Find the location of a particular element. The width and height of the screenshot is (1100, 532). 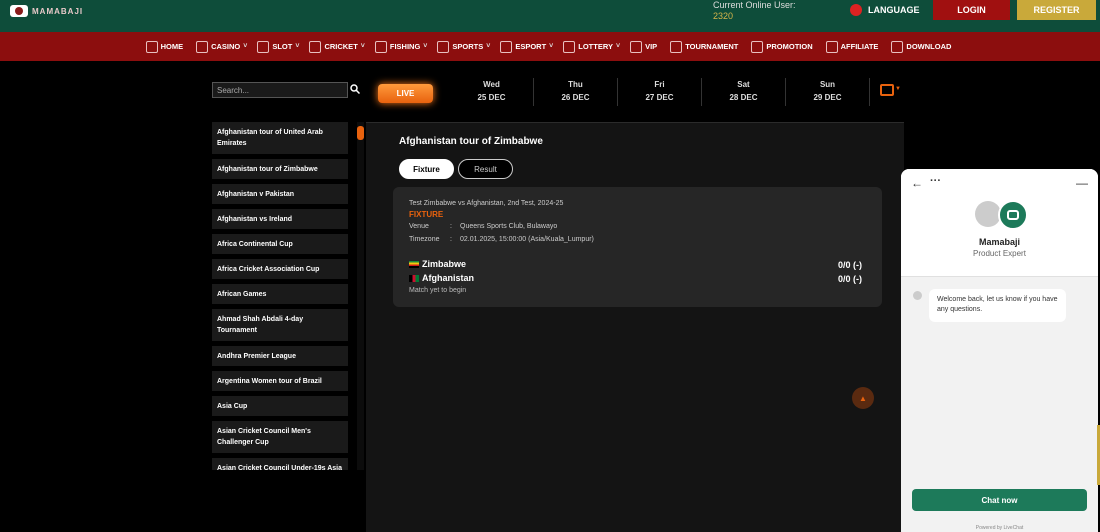

day-weekday: Sat is located at coordinates (743, 84).